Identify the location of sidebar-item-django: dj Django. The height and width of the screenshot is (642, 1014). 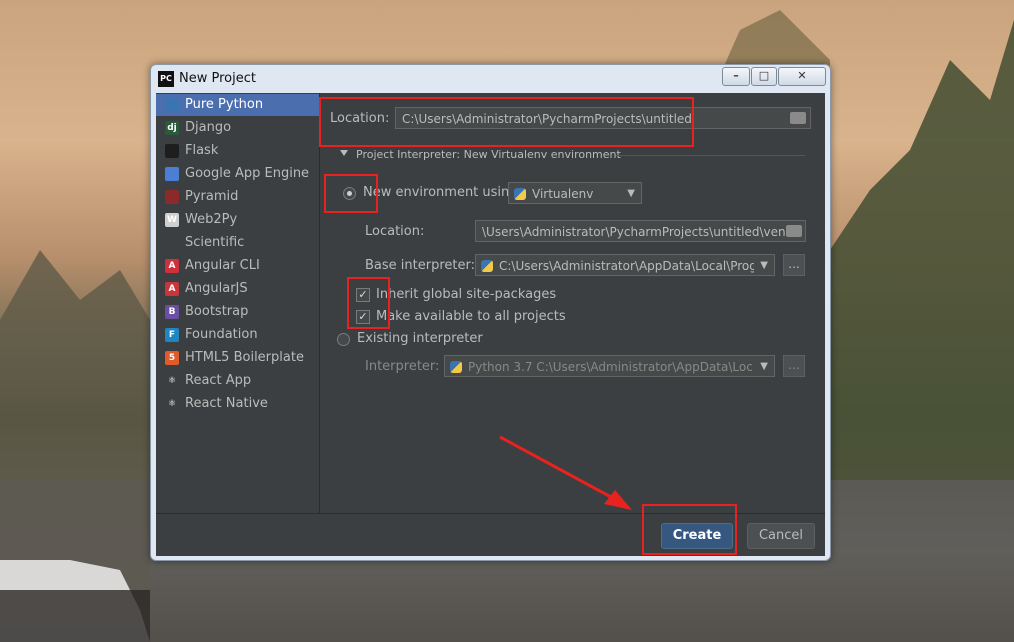
(237, 128).